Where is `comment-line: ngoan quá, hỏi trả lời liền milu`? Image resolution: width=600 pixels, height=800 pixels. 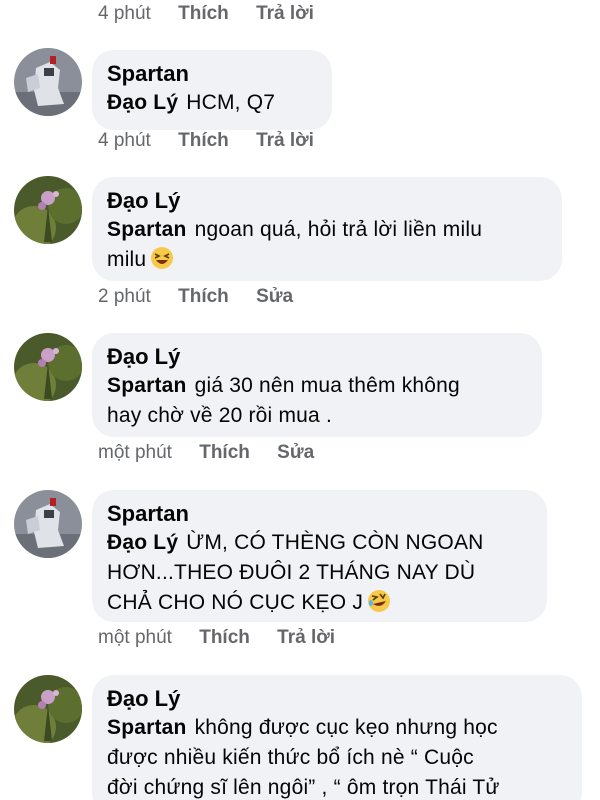 comment-line: ngoan quá, hỏi trả lời liền milu is located at coordinates (338, 229).